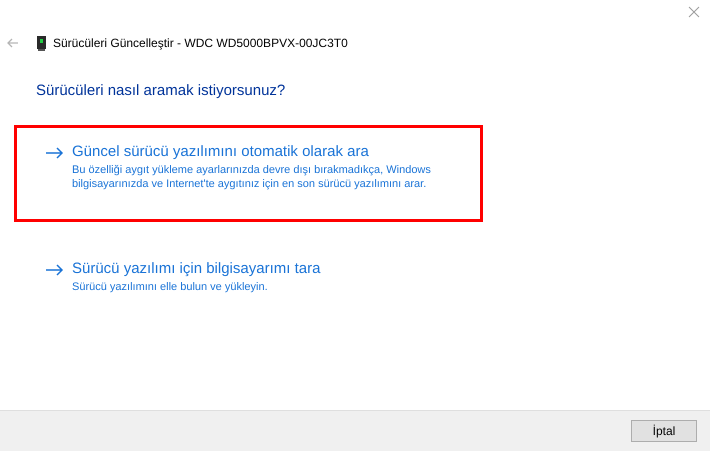 The width and height of the screenshot is (710, 451). What do you see at coordinates (694, 12) in the screenshot?
I see `close-icon` at bounding box center [694, 12].